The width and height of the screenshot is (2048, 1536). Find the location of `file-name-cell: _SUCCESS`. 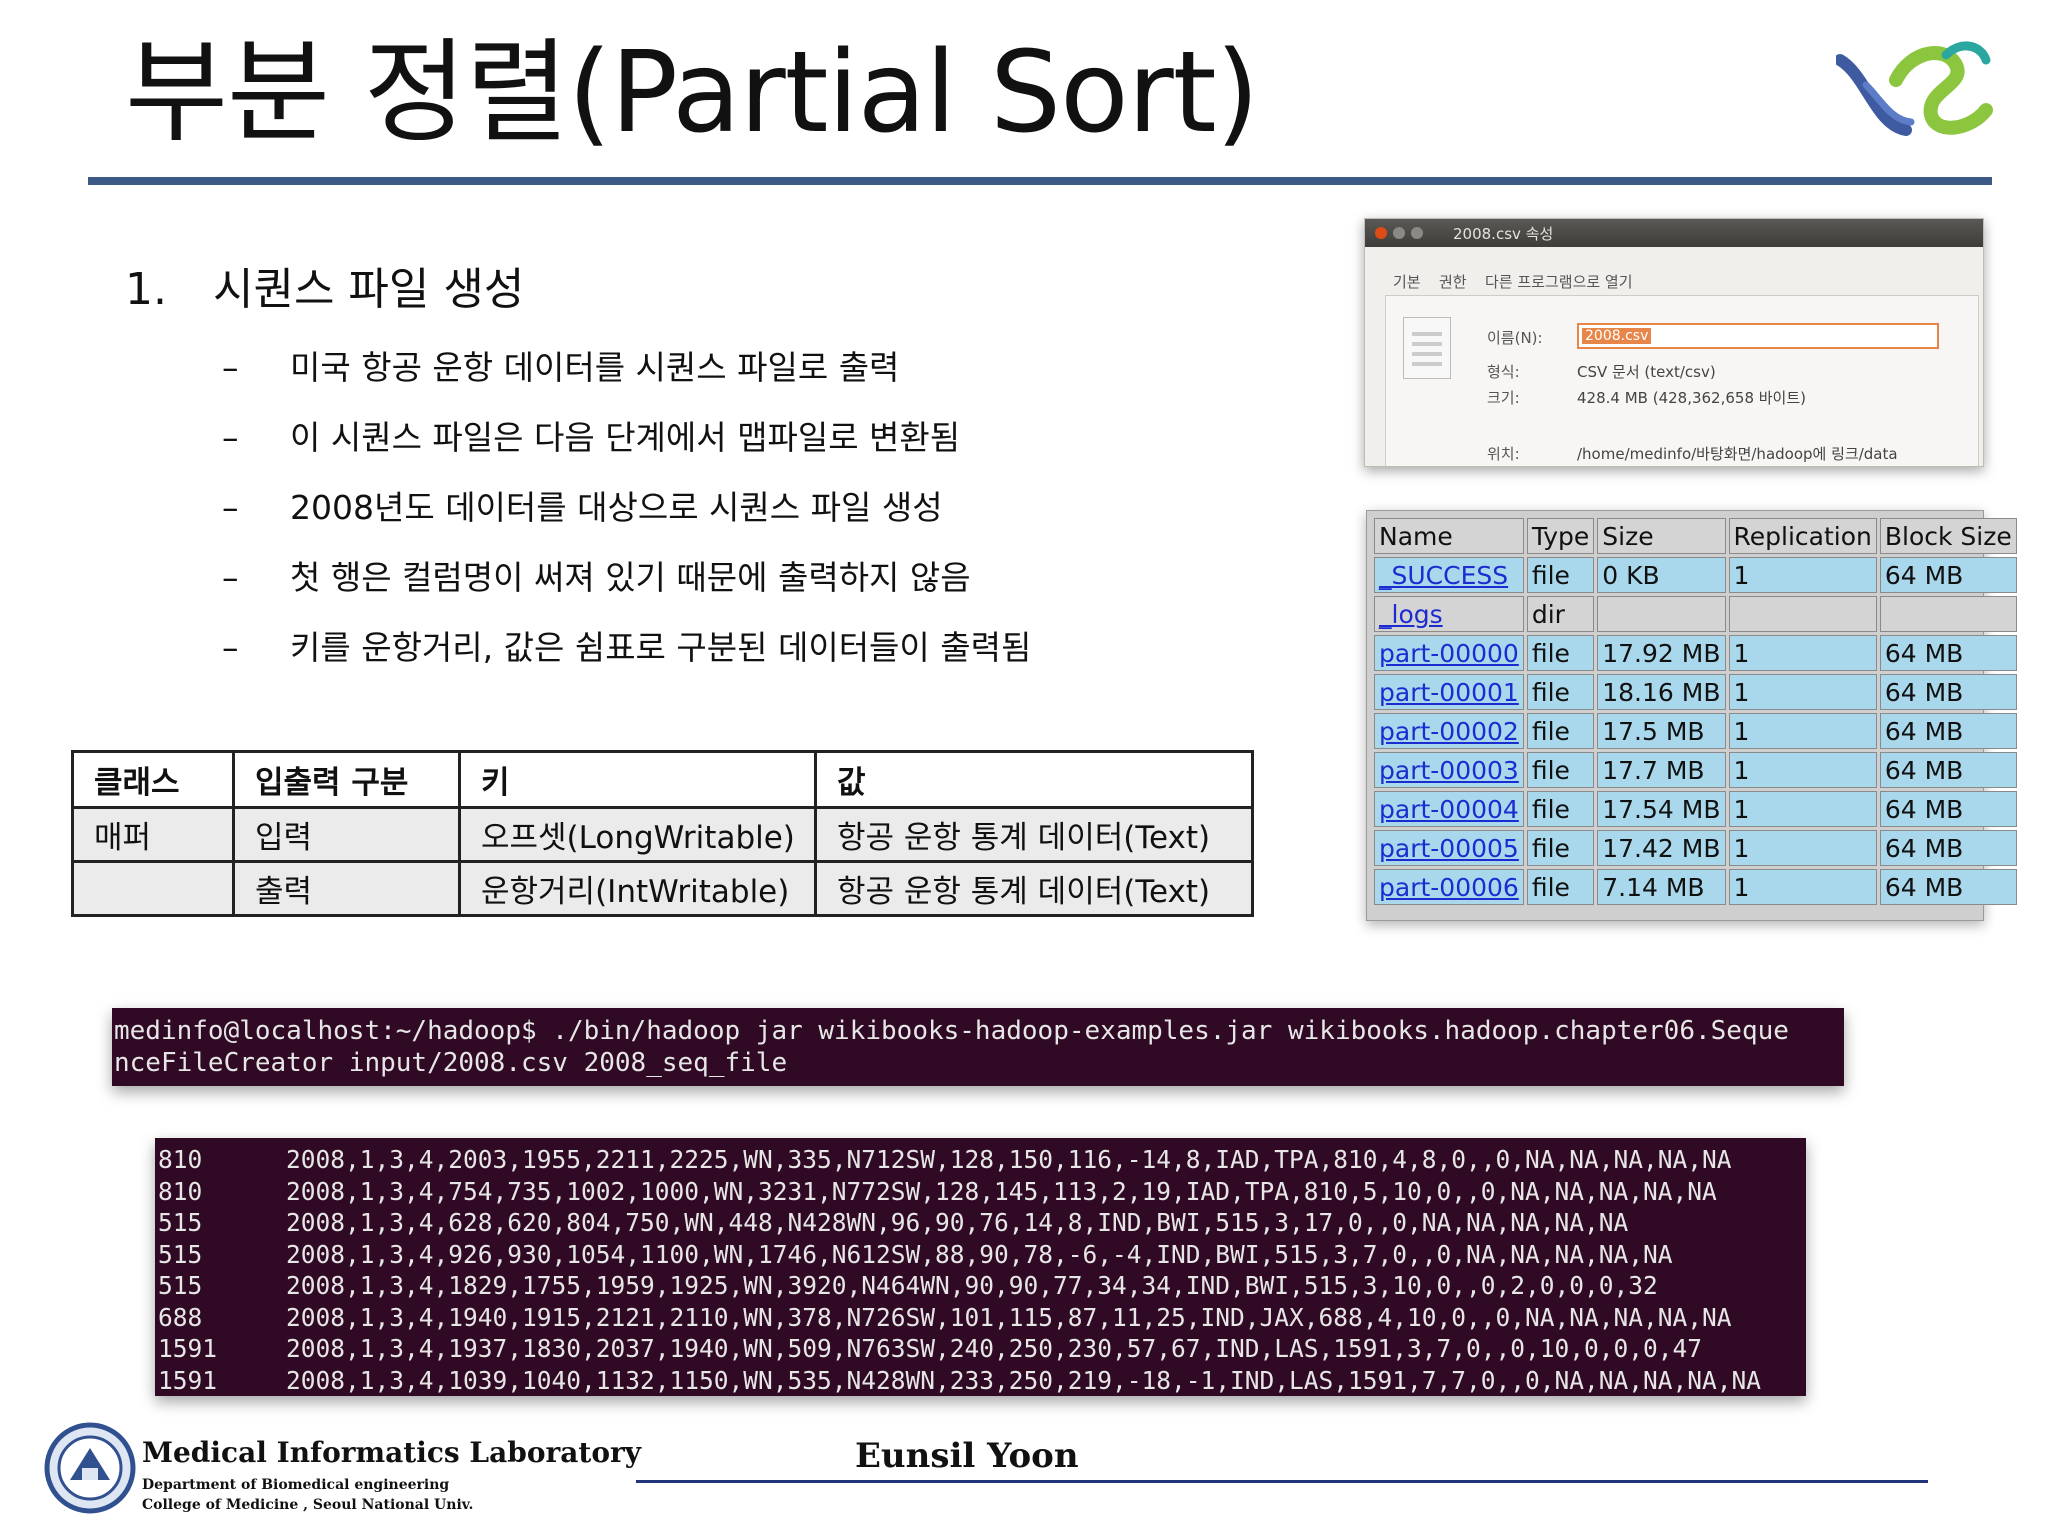

file-name-cell: _SUCCESS is located at coordinates (1449, 575).